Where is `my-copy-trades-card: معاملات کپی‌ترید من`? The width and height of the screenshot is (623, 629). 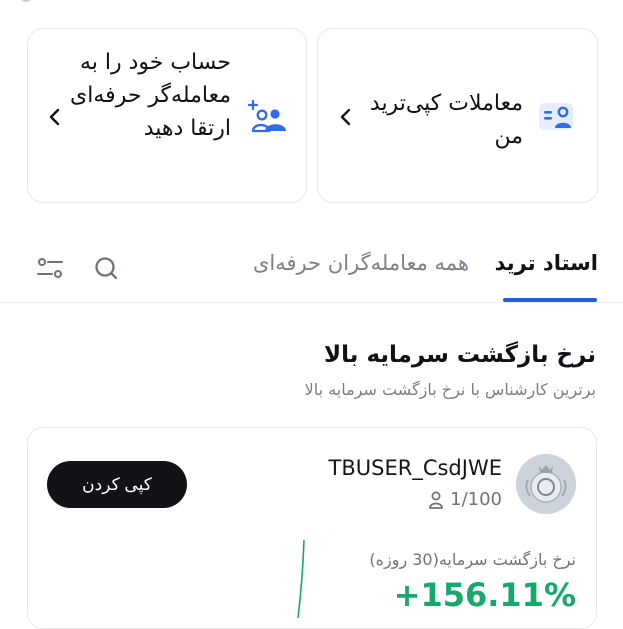
my-copy-trades-card: معاملات کپی‌ترید من is located at coordinates (457, 115).